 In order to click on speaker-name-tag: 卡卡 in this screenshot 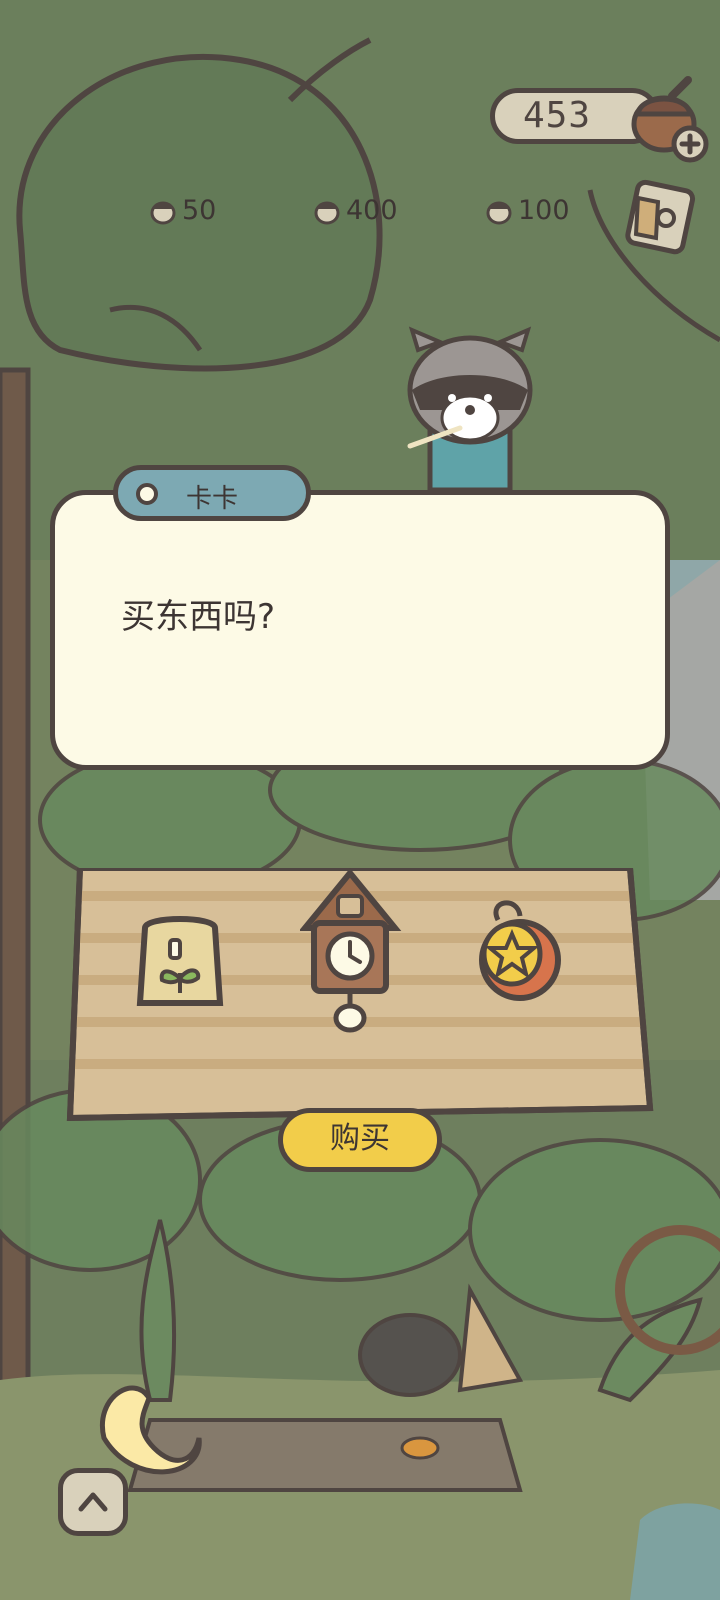, I will do `click(212, 493)`.